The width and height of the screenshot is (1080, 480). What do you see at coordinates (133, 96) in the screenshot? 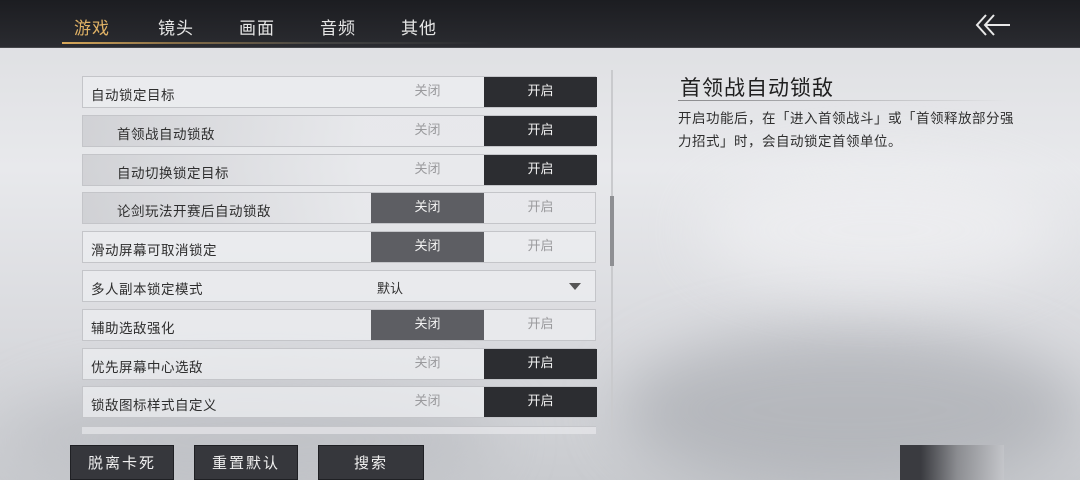
I see `setting-label: 自动锁定目标` at bounding box center [133, 96].